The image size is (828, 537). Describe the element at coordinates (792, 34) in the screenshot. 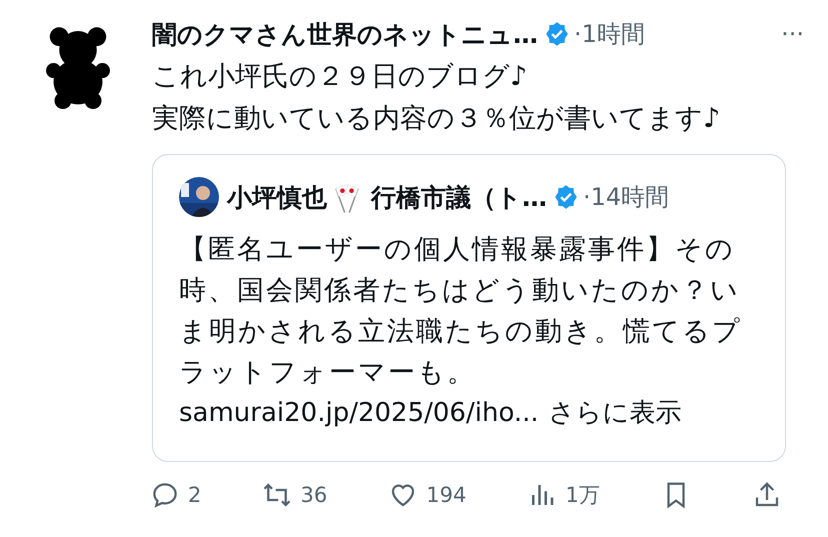

I see `more-button: ···` at that location.